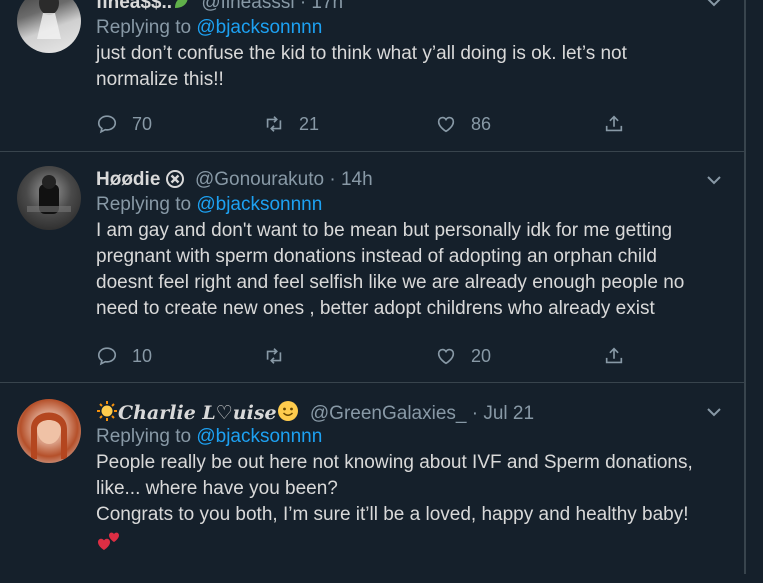  I want to click on reply-button: 70, so click(124, 124).